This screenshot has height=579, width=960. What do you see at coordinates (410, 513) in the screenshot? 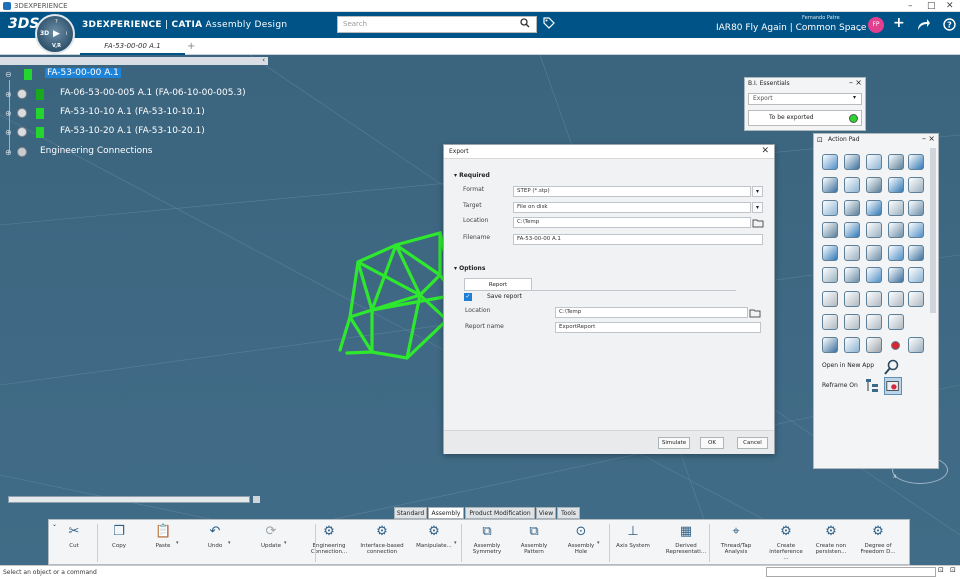
I see `tab-standard: Standard` at bounding box center [410, 513].